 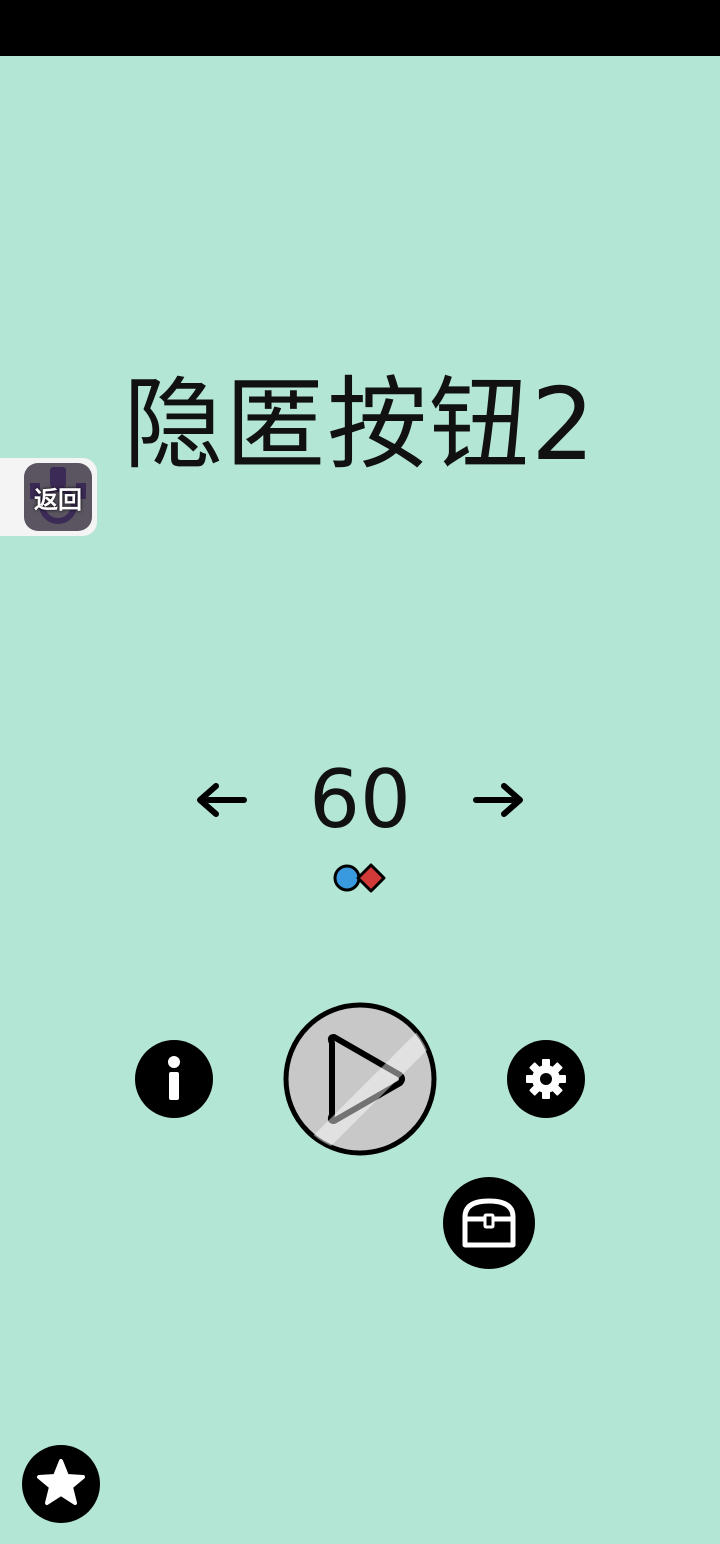 I want to click on arrow-right-icon, so click(x=498, y=800).